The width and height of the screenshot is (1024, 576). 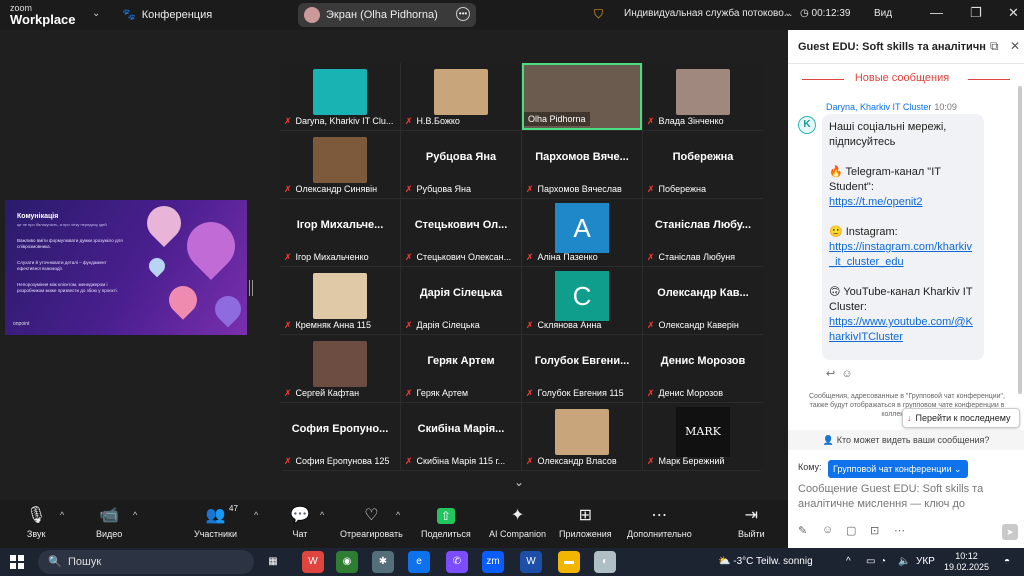 What do you see at coordinates (340, 368) in the screenshot?
I see `participant-tile: ✗ Сергей Кафтан` at bounding box center [340, 368].